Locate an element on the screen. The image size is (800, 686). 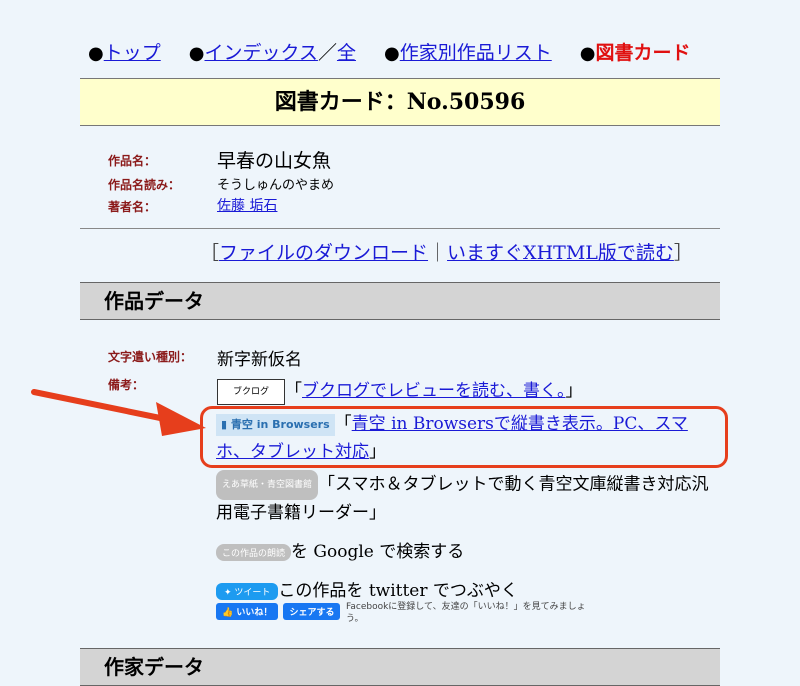
work-reading: そうしゅんのやまめ is located at coordinates (276, 185).